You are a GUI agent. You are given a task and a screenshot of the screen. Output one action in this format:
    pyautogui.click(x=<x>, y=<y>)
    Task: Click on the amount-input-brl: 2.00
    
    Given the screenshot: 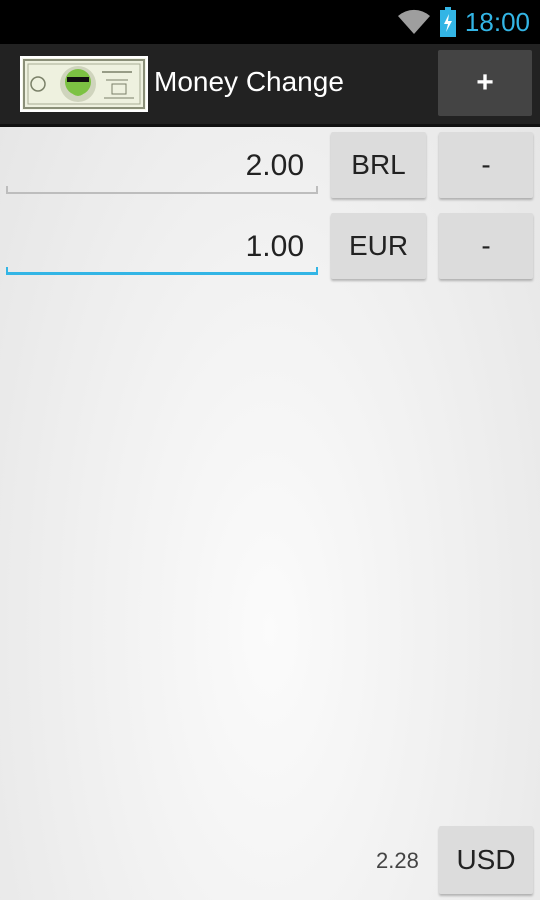 What is the action you would take?
    pyautogui.click(x=162, y=167)
    